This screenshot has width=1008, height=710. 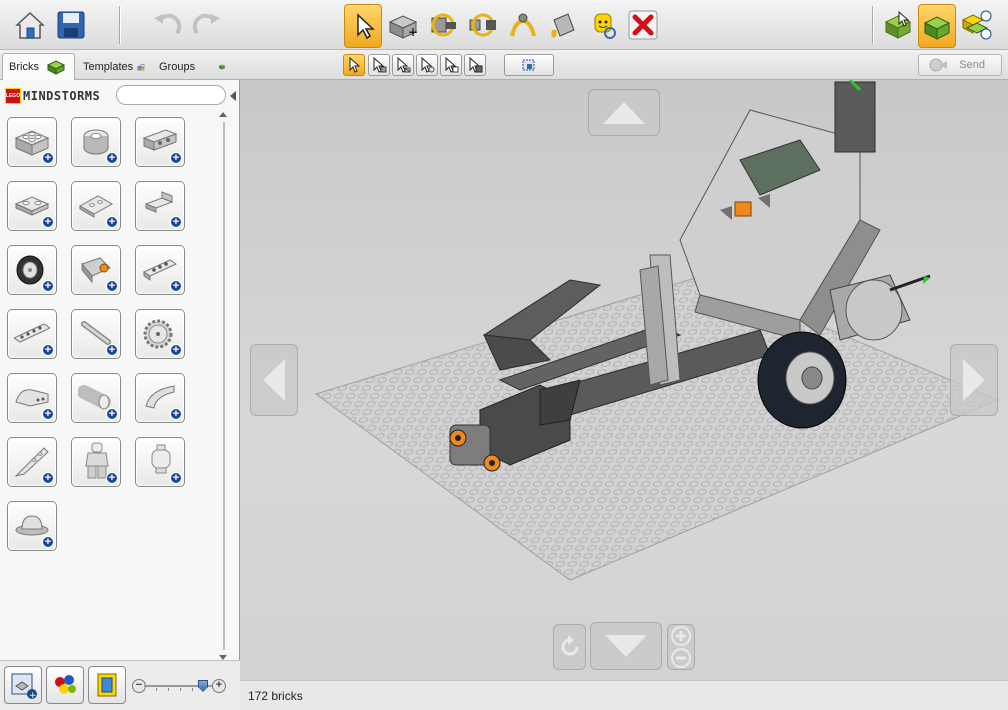 I want to click on cursor-icon, so click(x=366, y=26).